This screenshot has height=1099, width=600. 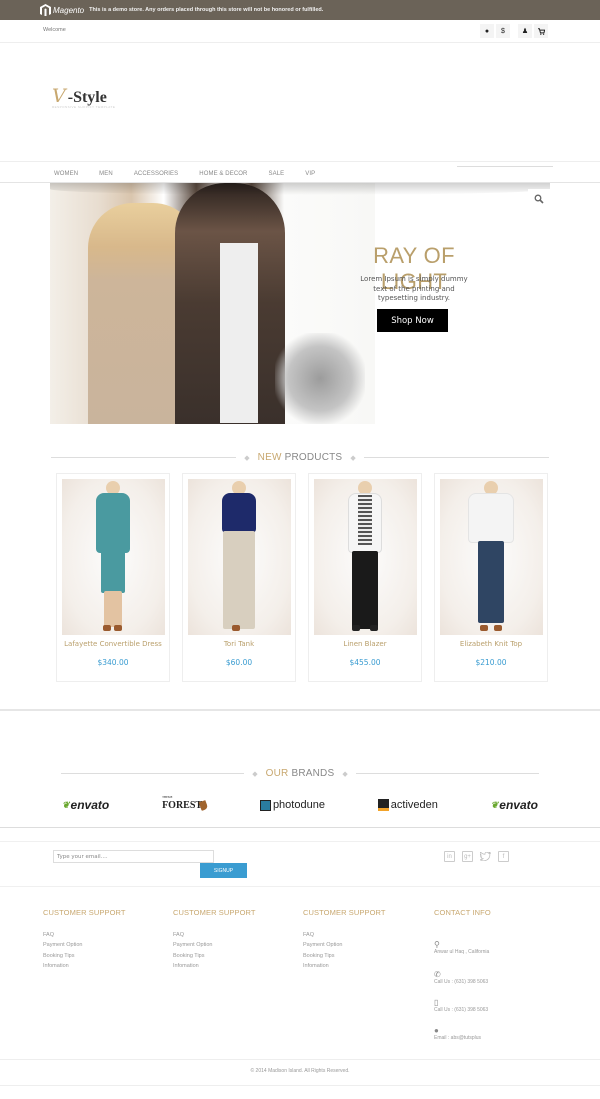 I want to click on product-card: Elizabeth Knit Top $210.00, so click(x=491, y=577).